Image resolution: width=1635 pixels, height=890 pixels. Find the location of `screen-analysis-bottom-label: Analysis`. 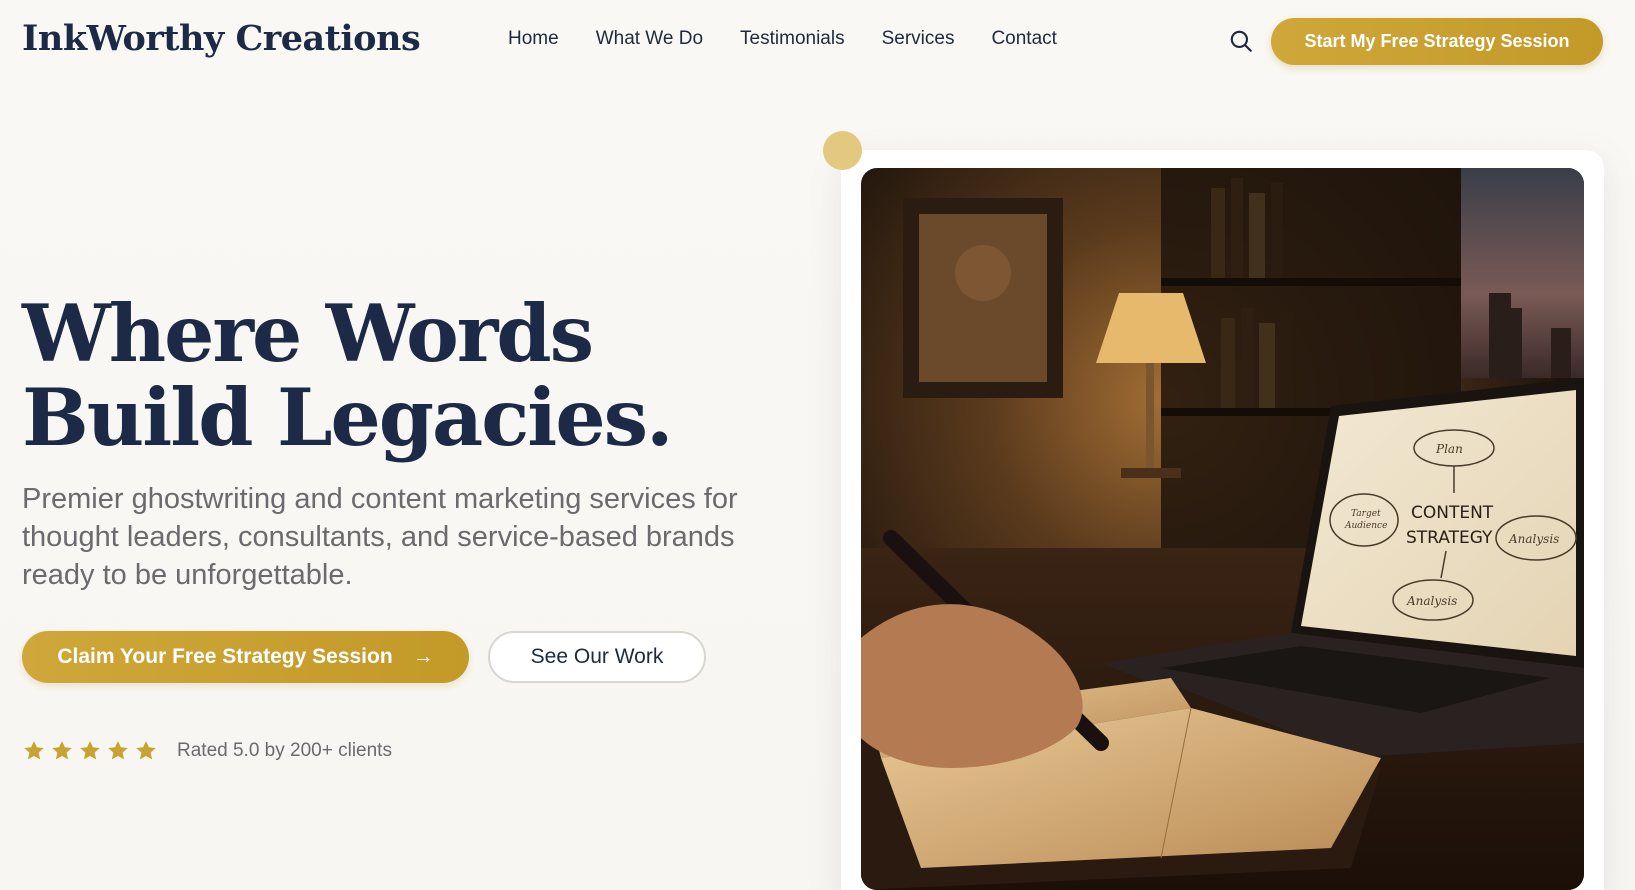

screen-analysis-bottom-label: Analysis is located at coordinates (1431, 601).